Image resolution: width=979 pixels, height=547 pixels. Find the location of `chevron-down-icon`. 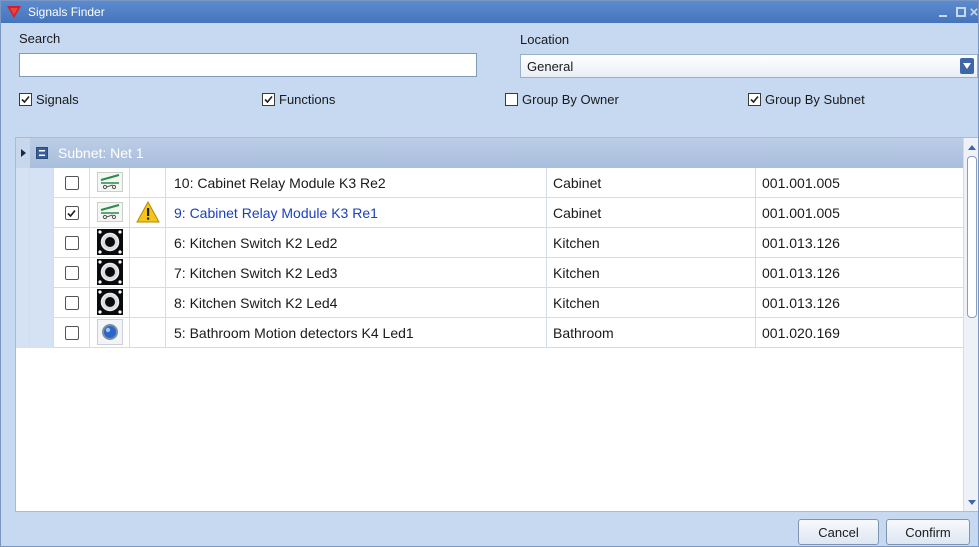

chevron-down-icon is located at coordinates (967, 66).